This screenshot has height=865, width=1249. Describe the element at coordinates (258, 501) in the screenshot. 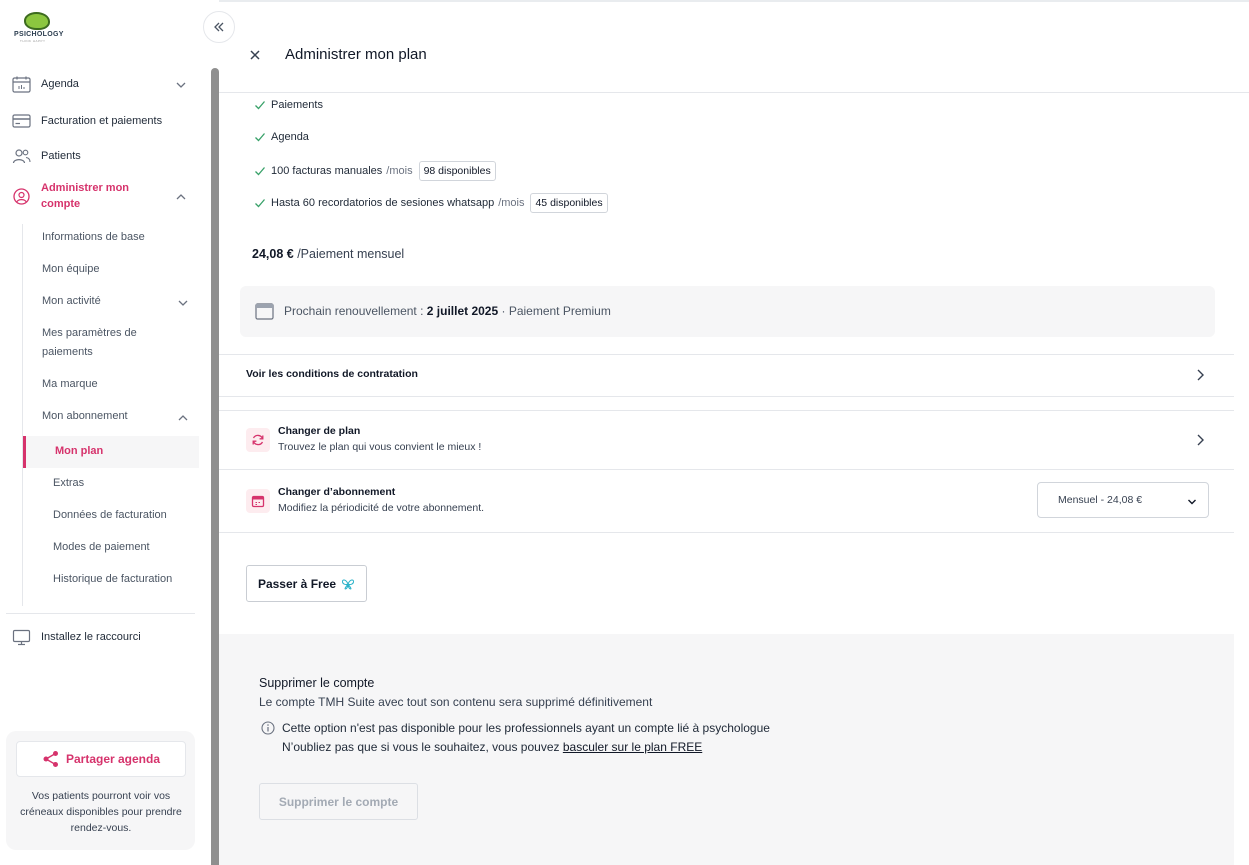

I see `change-subscription-icon-wrap` at that location.